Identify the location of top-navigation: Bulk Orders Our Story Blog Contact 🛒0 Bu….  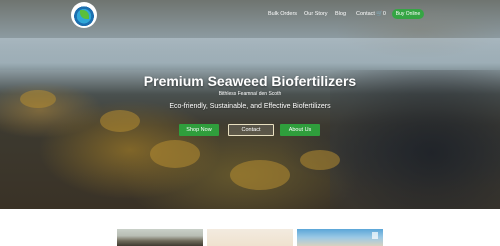
(250, 16).